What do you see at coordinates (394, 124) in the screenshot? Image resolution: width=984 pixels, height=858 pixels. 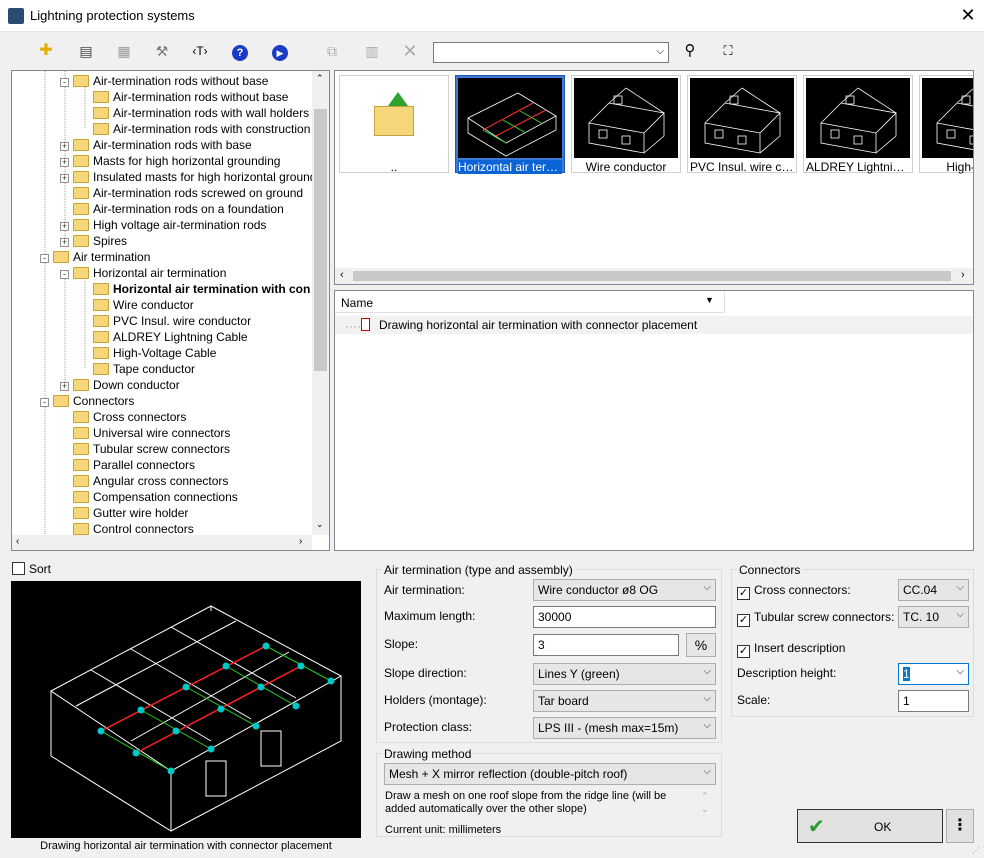 I see `thumbnail-item: ..` at bounding box center [394, 124].